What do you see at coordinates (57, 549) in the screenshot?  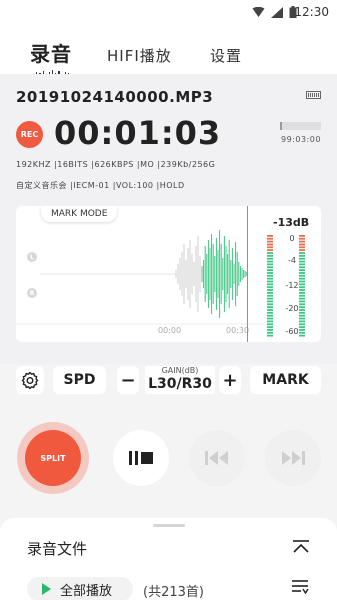 I see `files-title: 录音文件` at bounding box center [57, 549].